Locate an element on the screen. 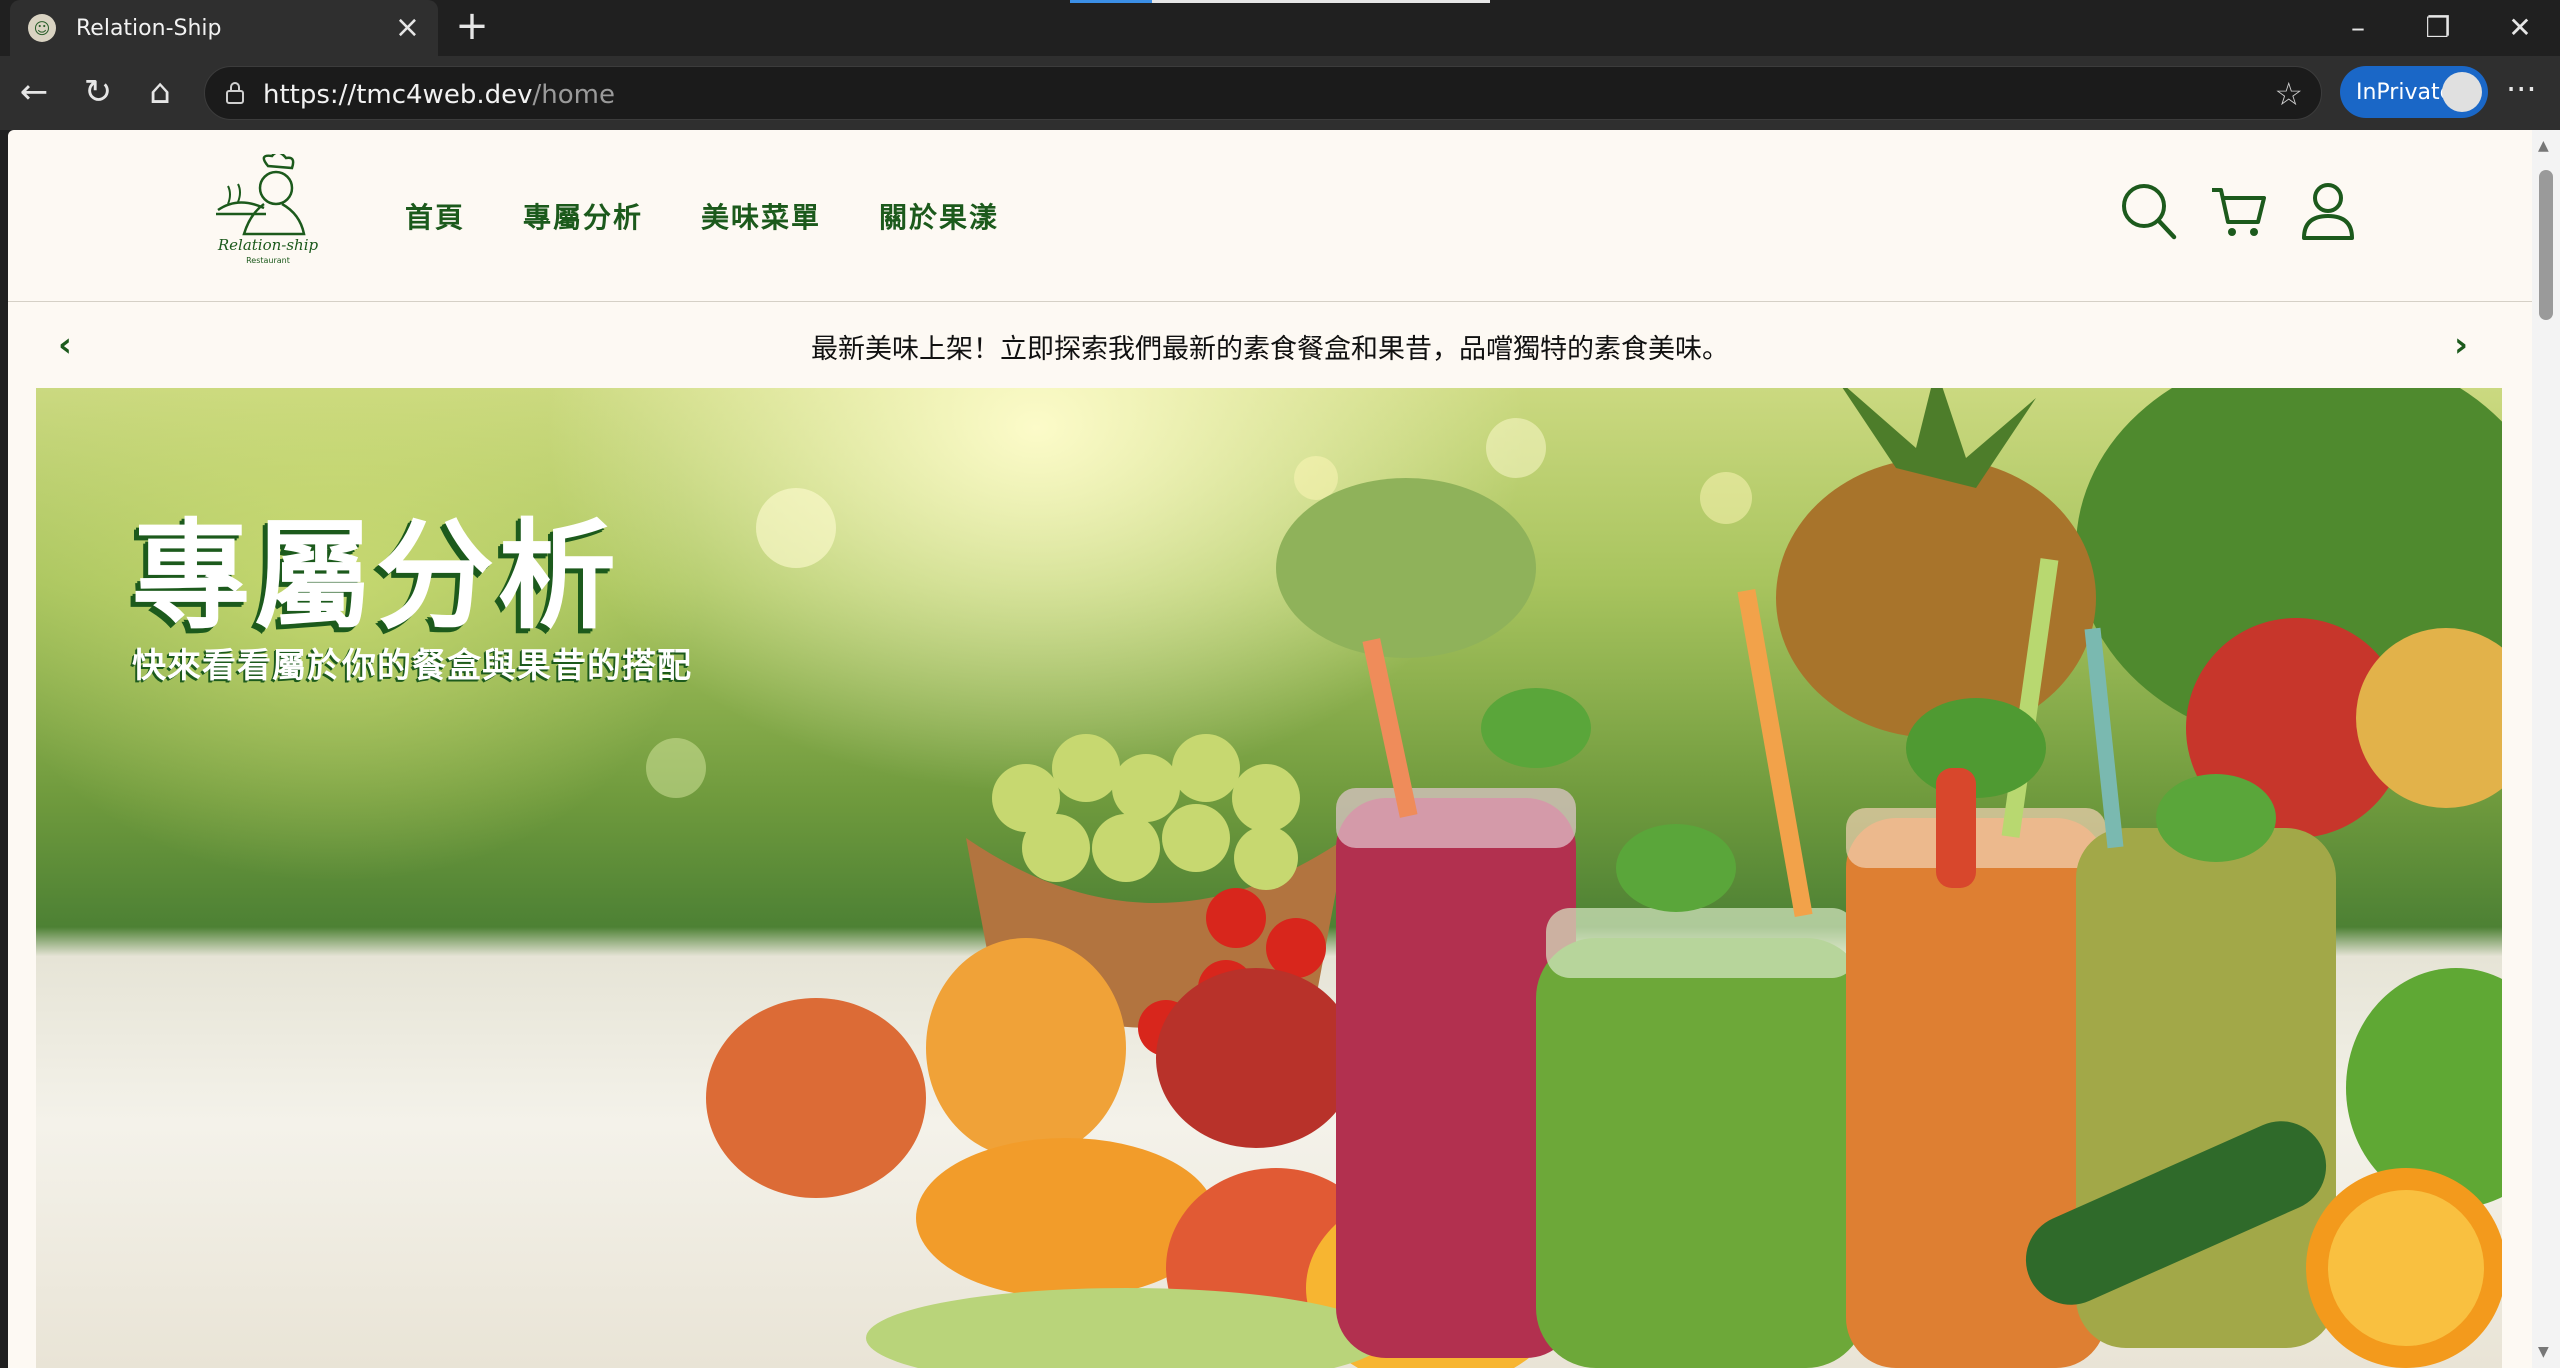 The width and height of the screenshot is (2560, 1368). scroll-up-arrow-icon: ▲ is located at coordinates (2543, 146).